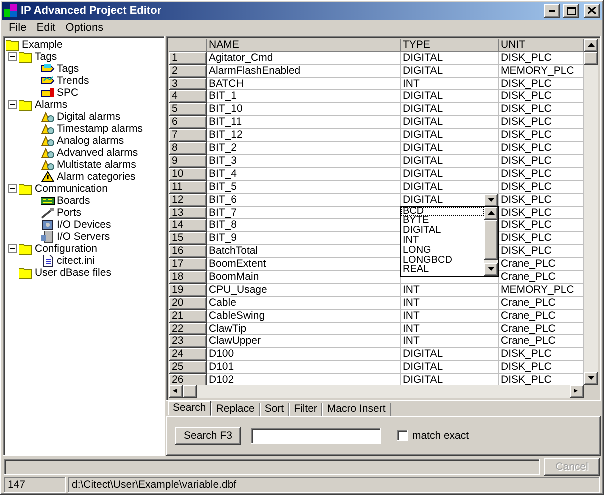 The image size is (604, 495). Describe the element at coordinates (442, 221) in the screenshot. I see `dropdown-option: BYTE` at that location.